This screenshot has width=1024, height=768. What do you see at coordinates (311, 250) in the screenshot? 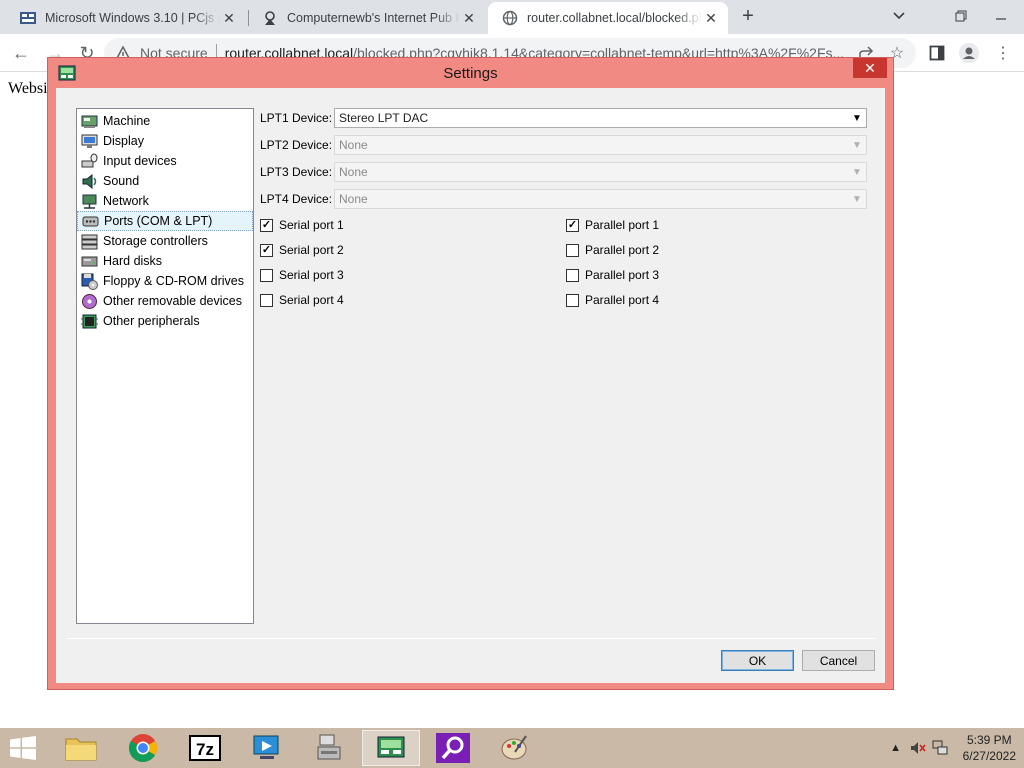
I see `checkbox-label: Serial port 2` at bounding box center [311, 250].